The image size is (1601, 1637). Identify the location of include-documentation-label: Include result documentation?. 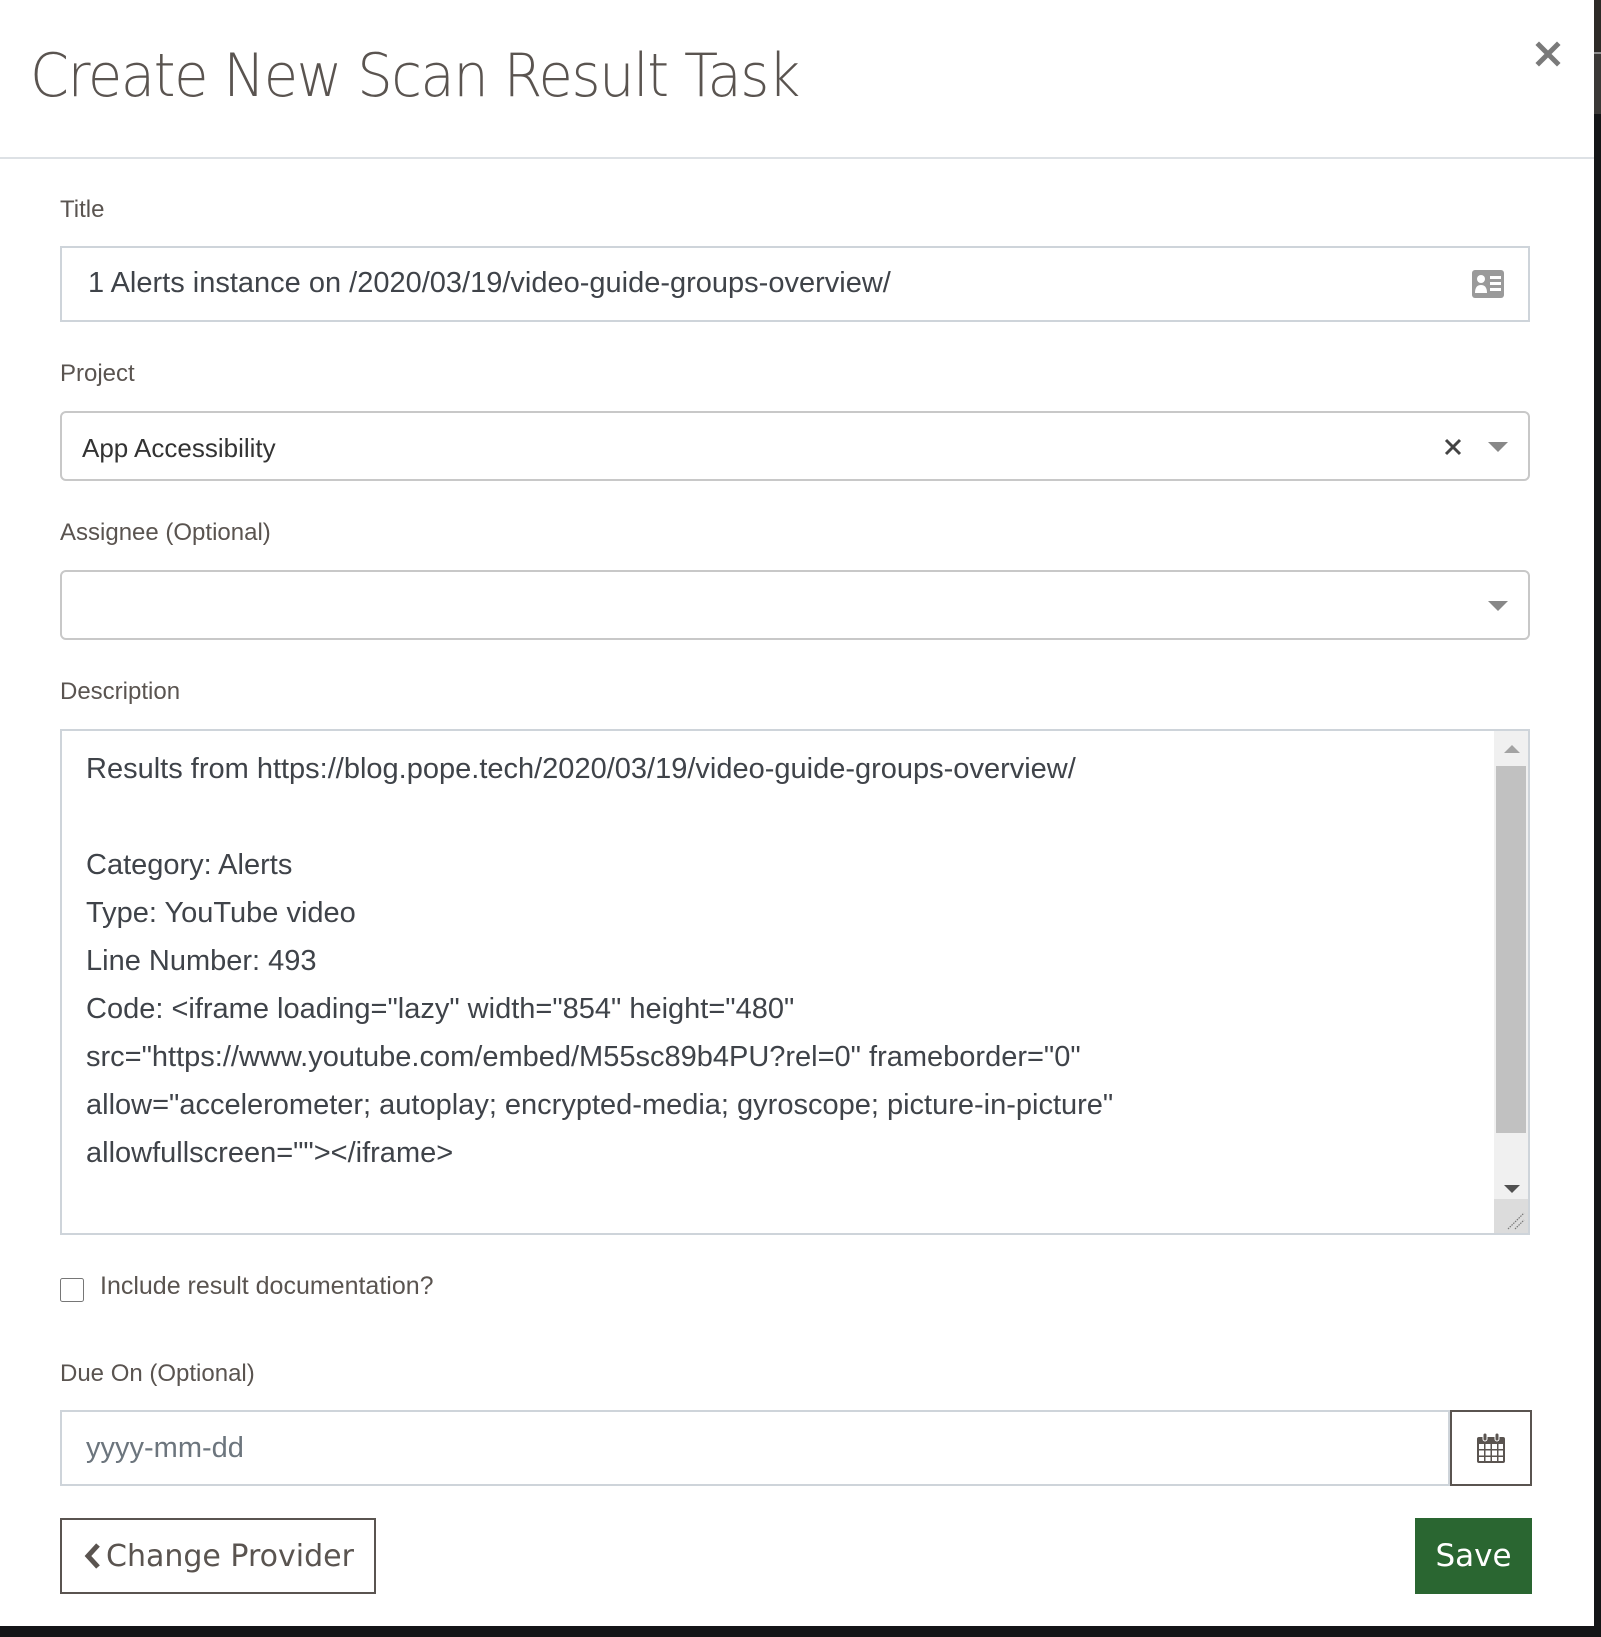
(267, 1286).